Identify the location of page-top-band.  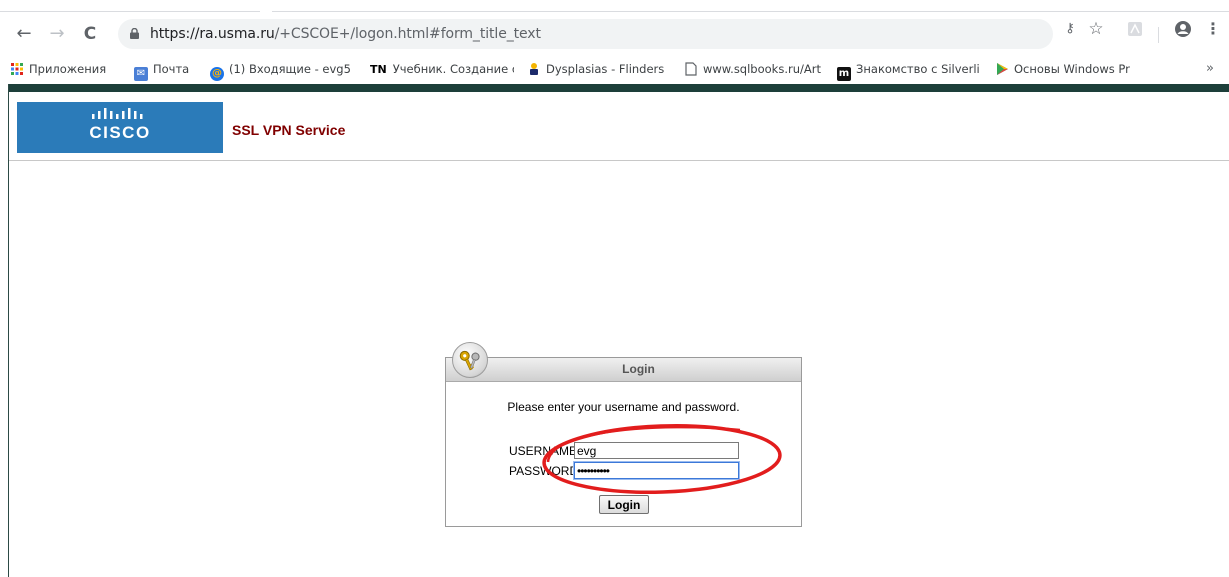
(619, 88).